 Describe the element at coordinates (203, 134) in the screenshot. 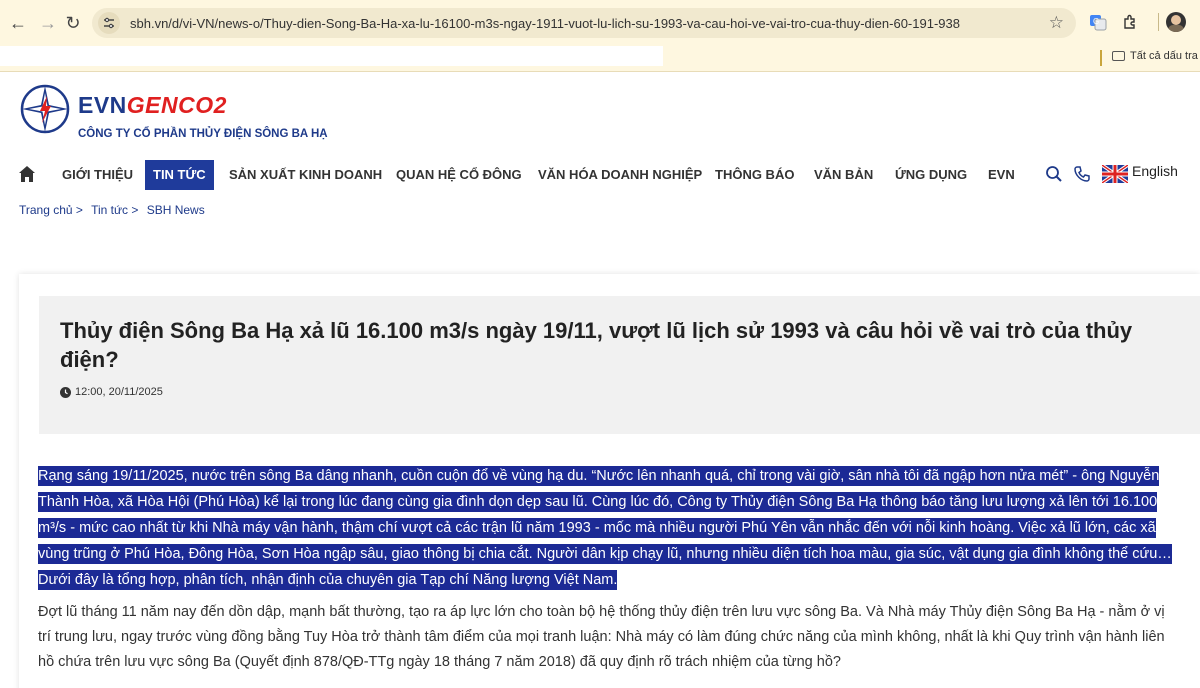

I see `company-name: CÔNG TY CỔ PHẦN THỦY ĐIỆN SÔNG BA HẠ` at that location.